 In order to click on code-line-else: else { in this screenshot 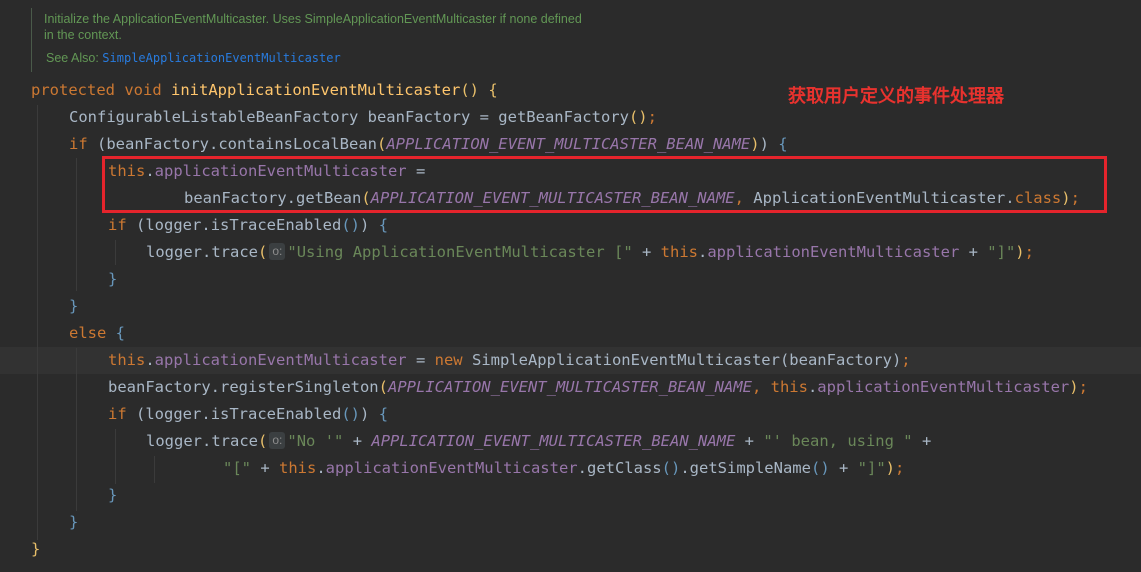, I will do `click(97, 333)`.